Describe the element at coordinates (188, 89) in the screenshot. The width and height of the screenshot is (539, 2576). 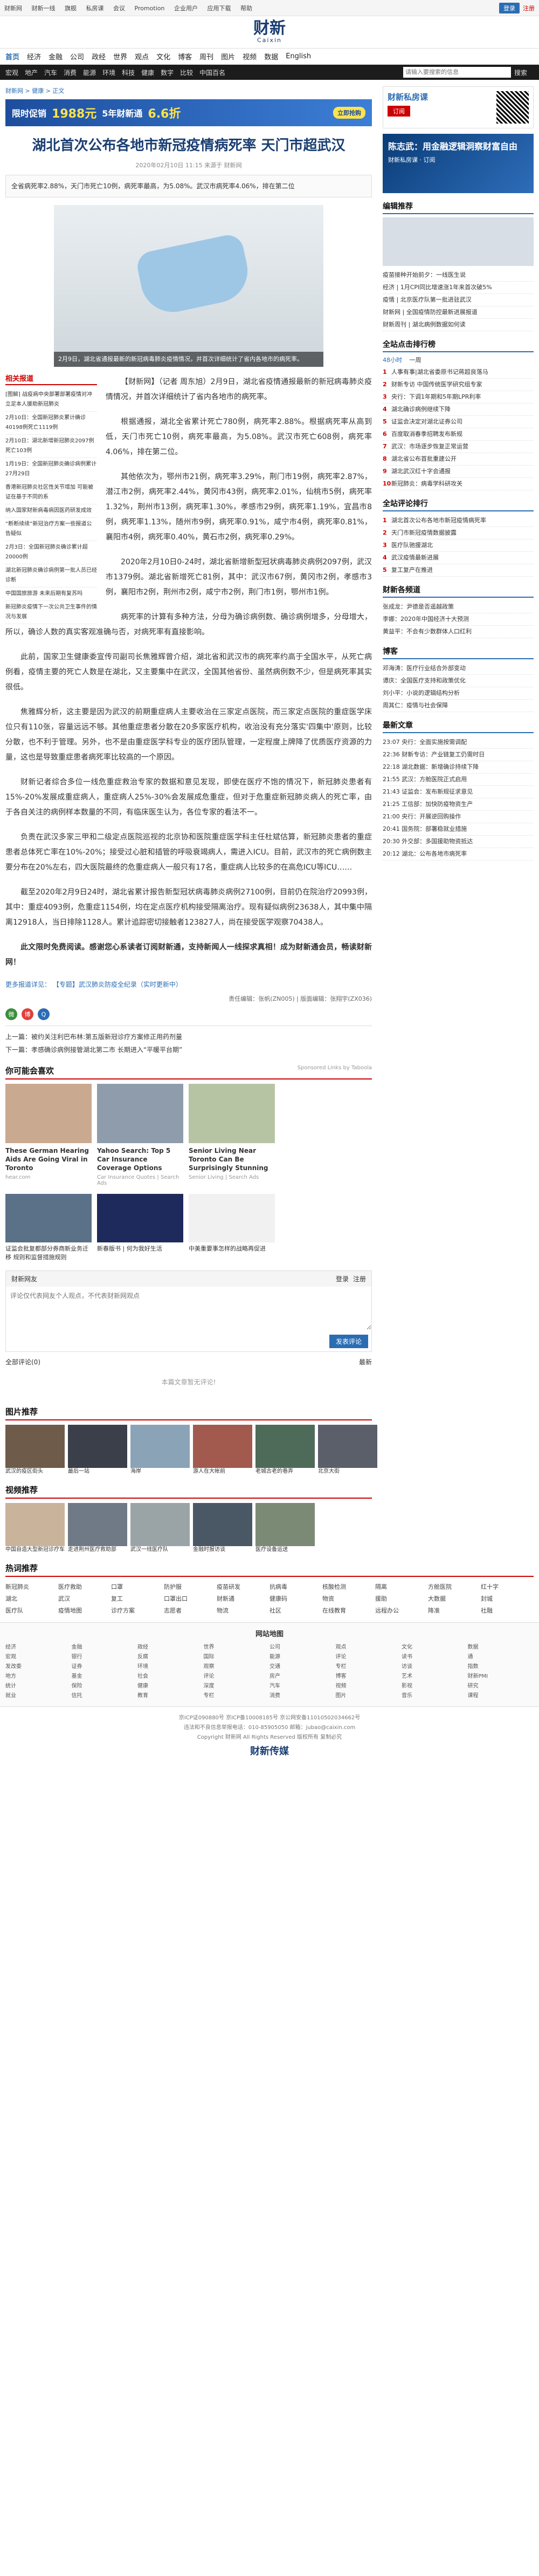
I see `breadcrumb: 财新网 > 健康 > 正文` at that location.